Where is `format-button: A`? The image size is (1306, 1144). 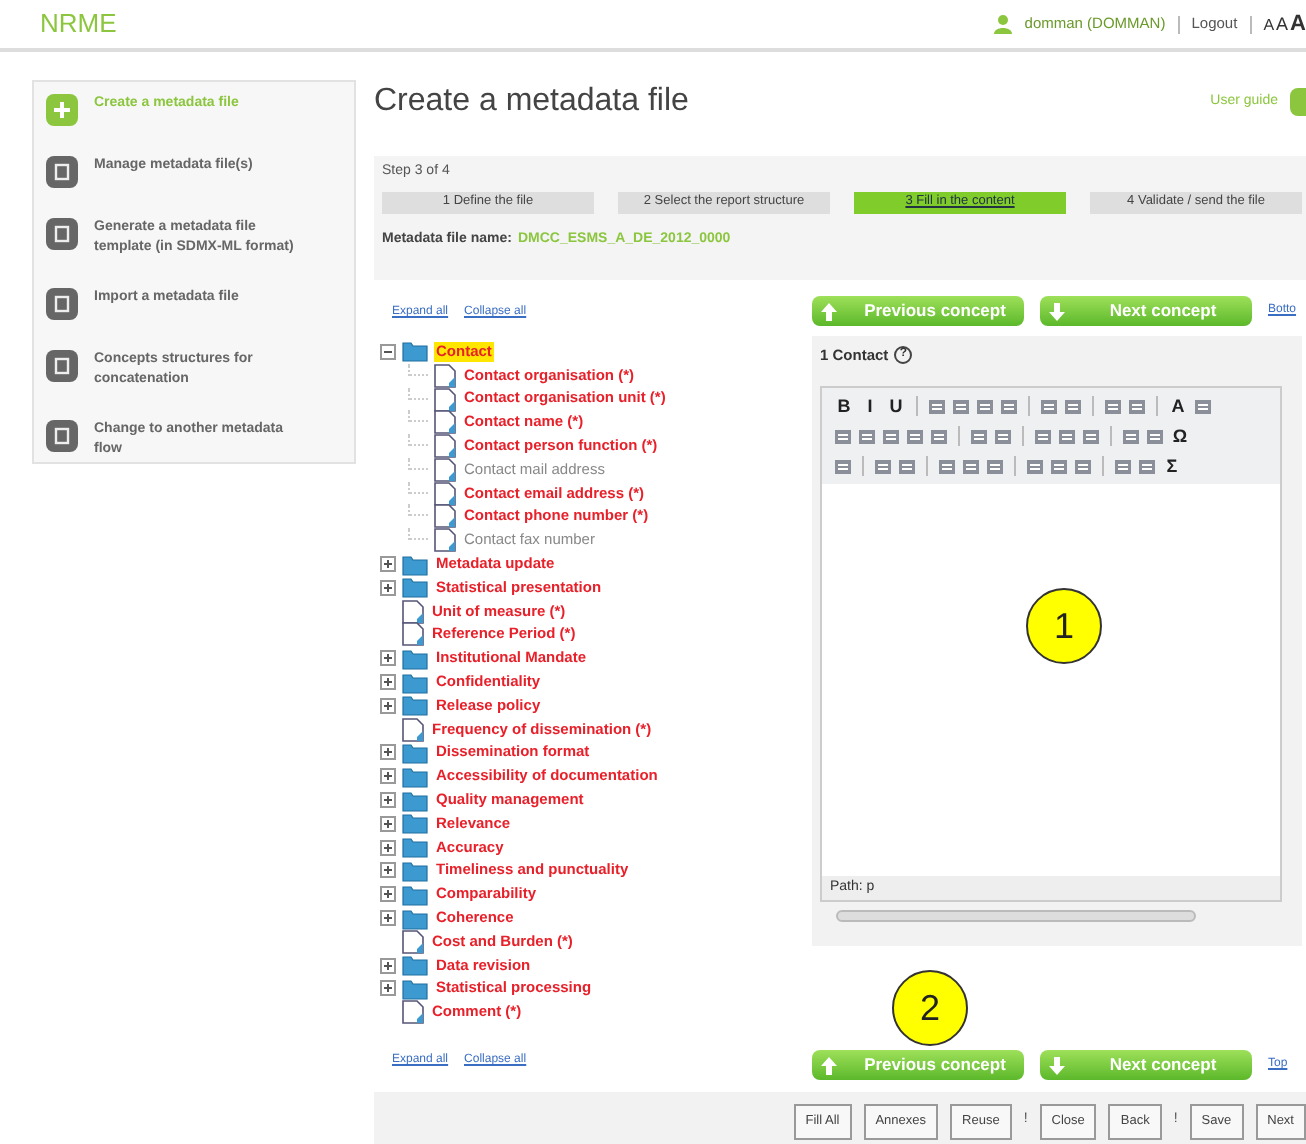
format-button: A is located at coordinates (1178, 406).